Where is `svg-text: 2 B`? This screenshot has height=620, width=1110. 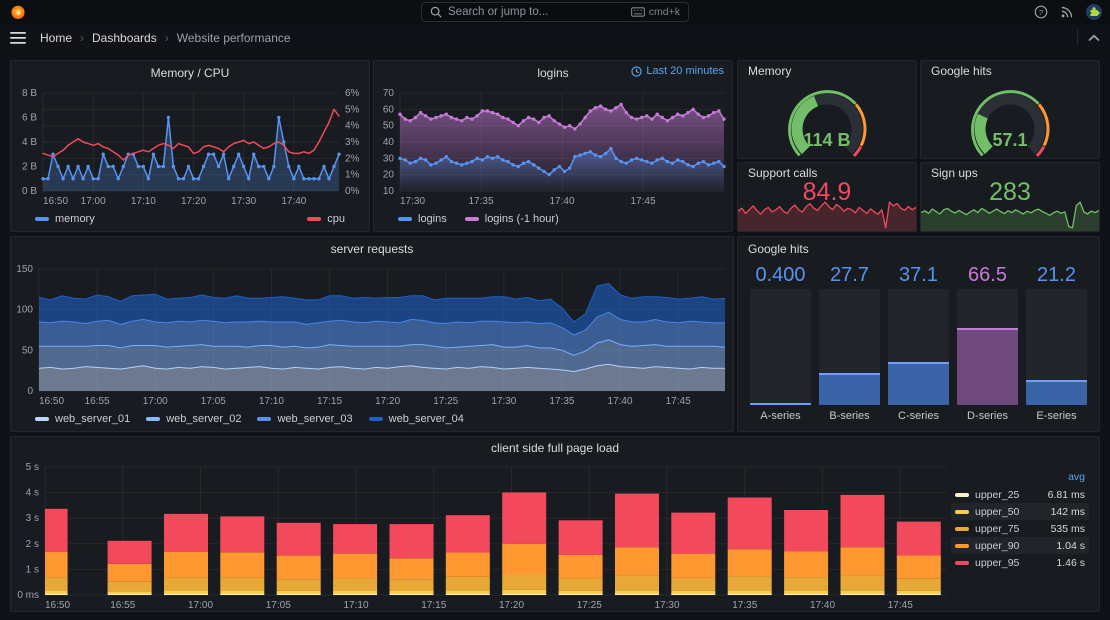
svg-text: 2 B is located at coordinates (29, 167).